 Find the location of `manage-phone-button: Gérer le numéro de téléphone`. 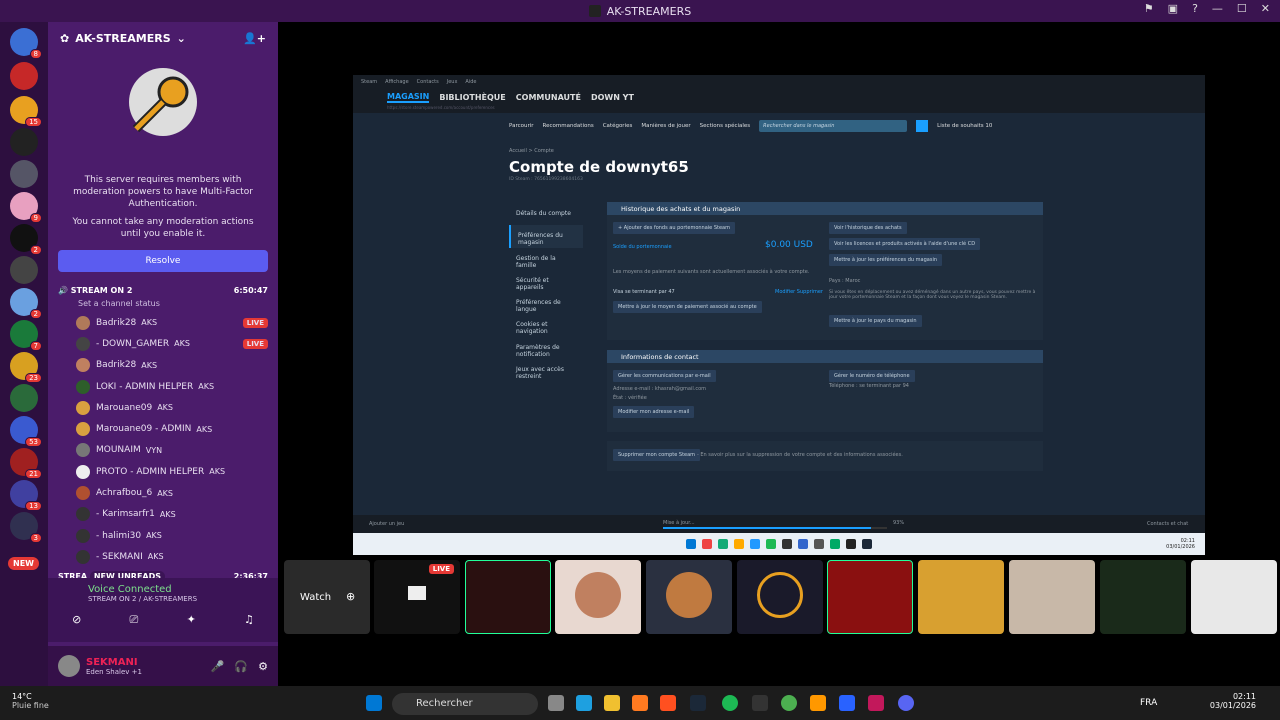

manage-phone-button: Gérer le numéro de téléphone is located at coordinates (872, 376).